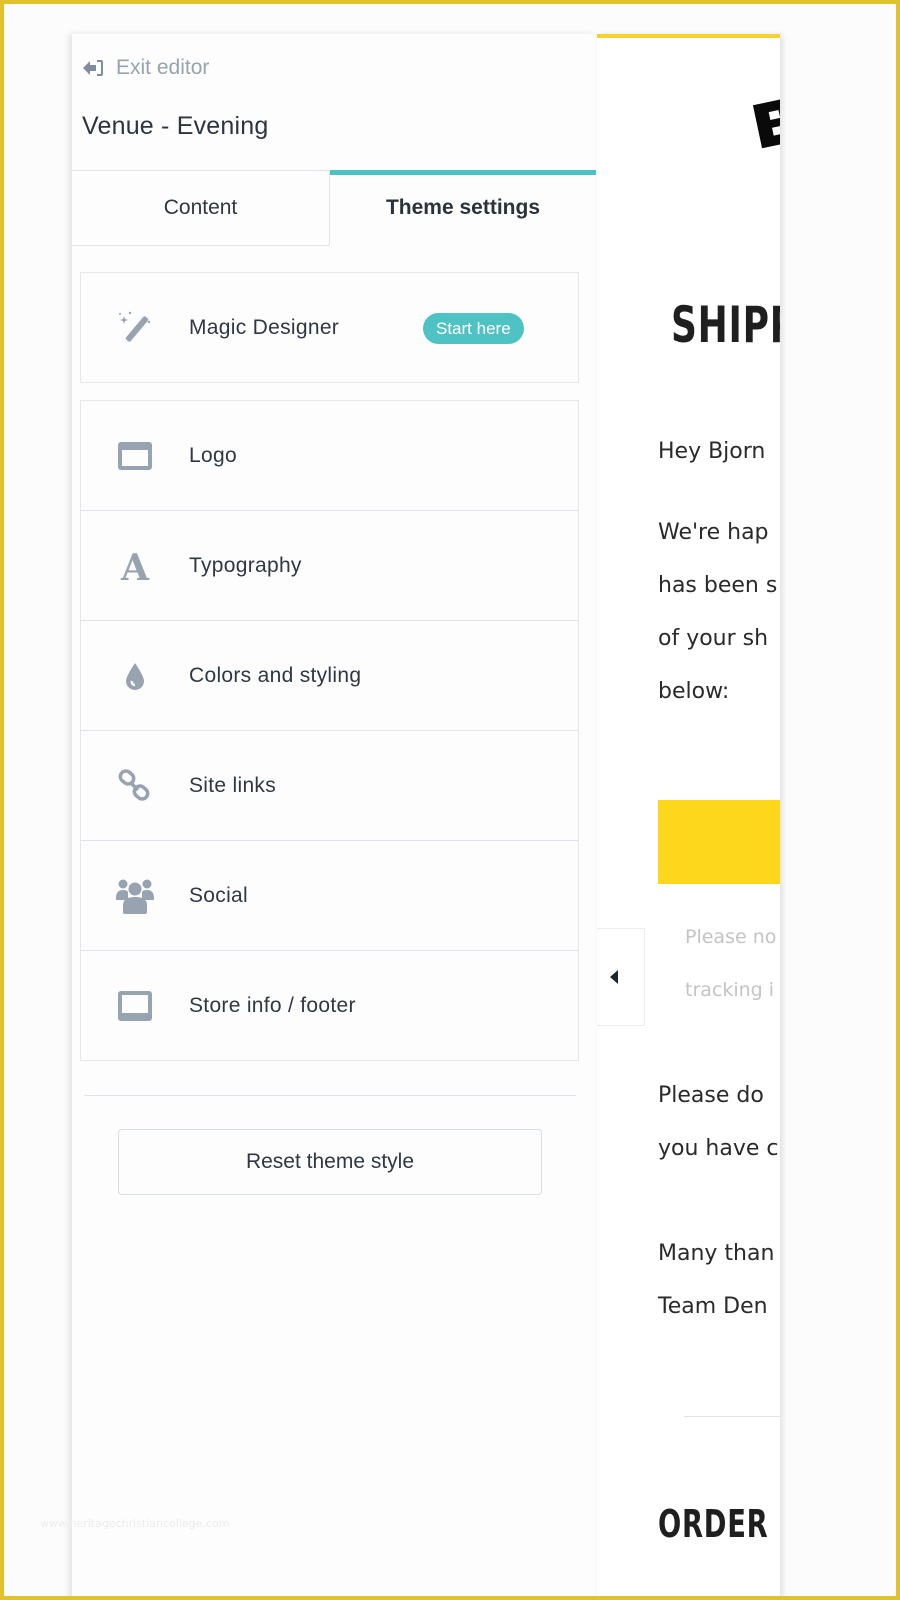 The image size is (900, 1600). What do you see at coordinates (716, 1253) in the screenshot?
I see `preview-signoff-line: Many than` at bounding box center [716, 1253].